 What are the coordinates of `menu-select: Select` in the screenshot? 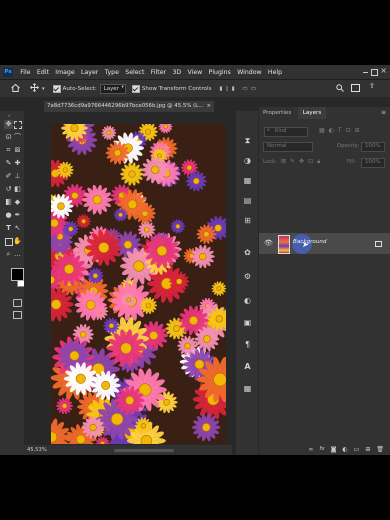 It's located at (134, 72).